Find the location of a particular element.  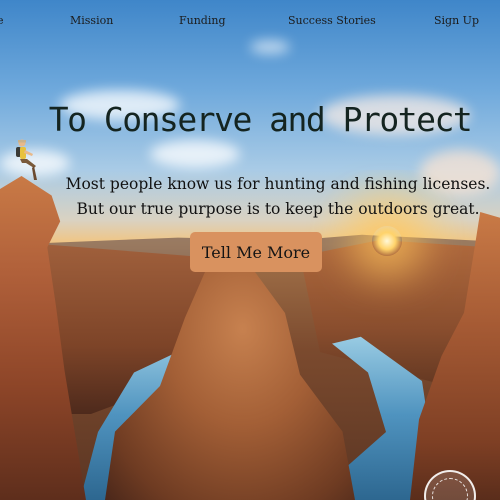

nav-item-sign-up: Sign Up is located at coordinates (456, 20).